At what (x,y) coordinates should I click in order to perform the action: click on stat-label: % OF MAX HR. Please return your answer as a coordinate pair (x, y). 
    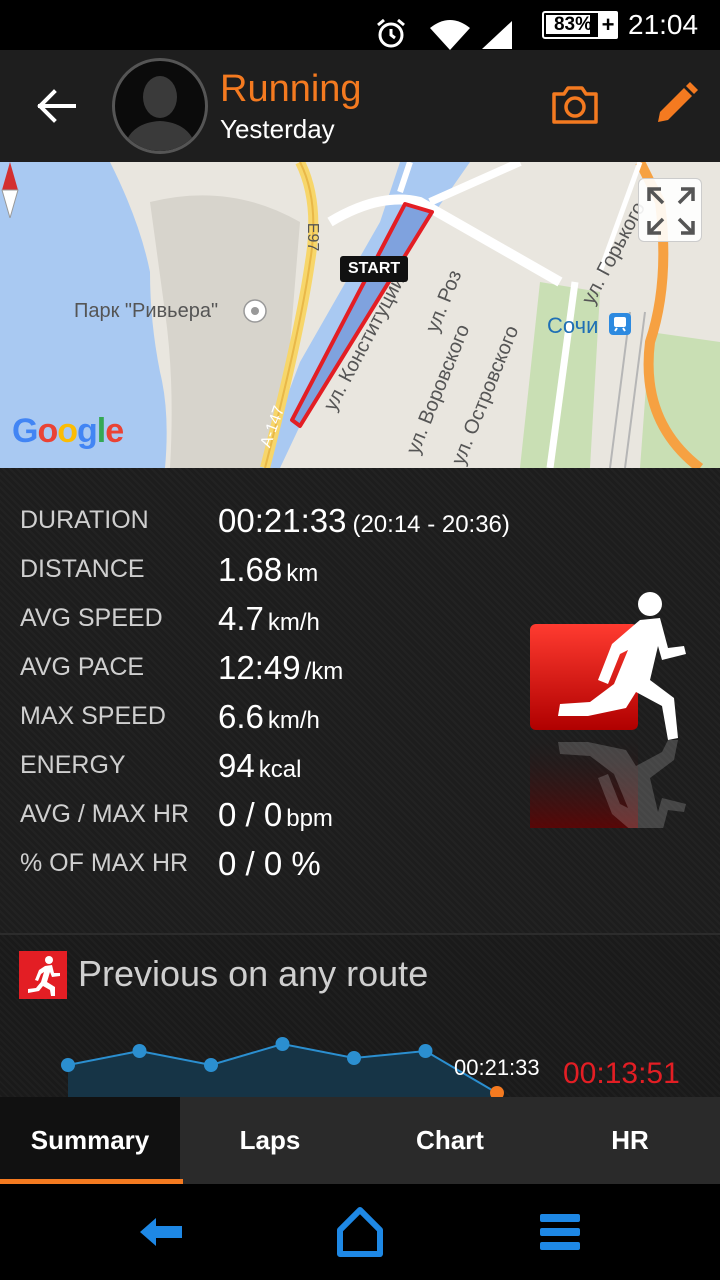
    Looking at the image, I should click on (104, 863).